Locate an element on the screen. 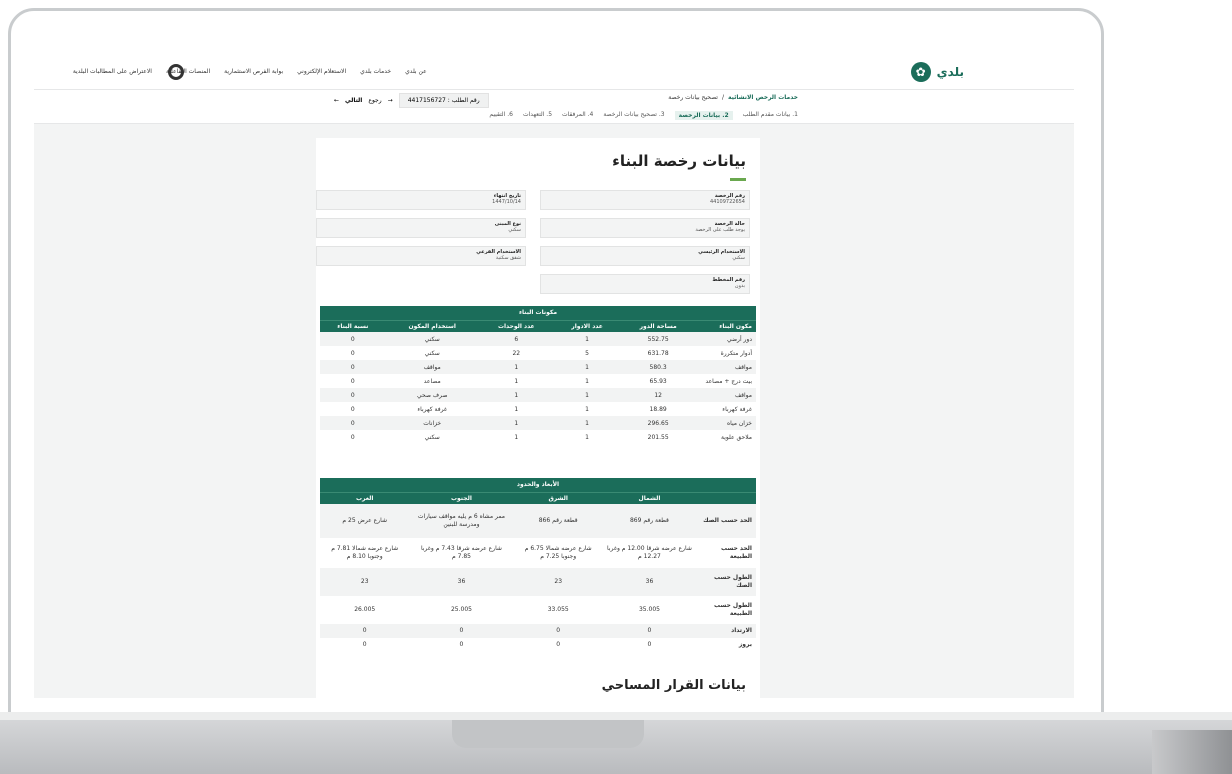  table-cell: الطول حسب الطبيعة is located at coordinates (733, 609).